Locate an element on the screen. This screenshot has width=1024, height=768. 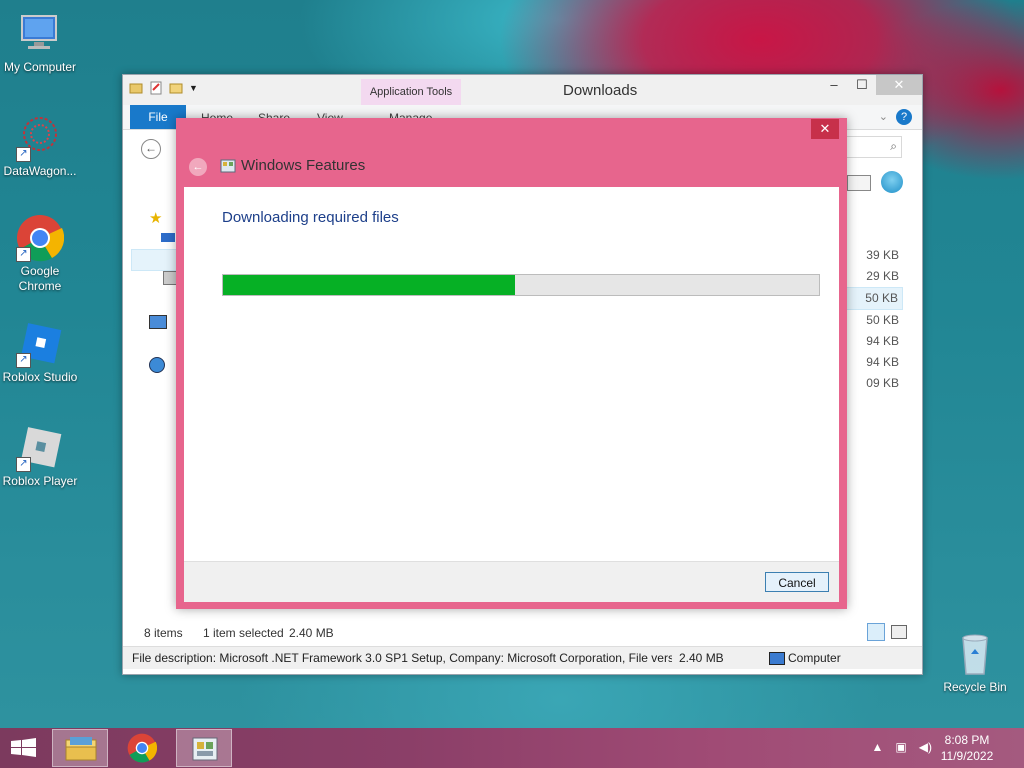
clock-date: 11/9/2022 is located at coordinates (967, 756).